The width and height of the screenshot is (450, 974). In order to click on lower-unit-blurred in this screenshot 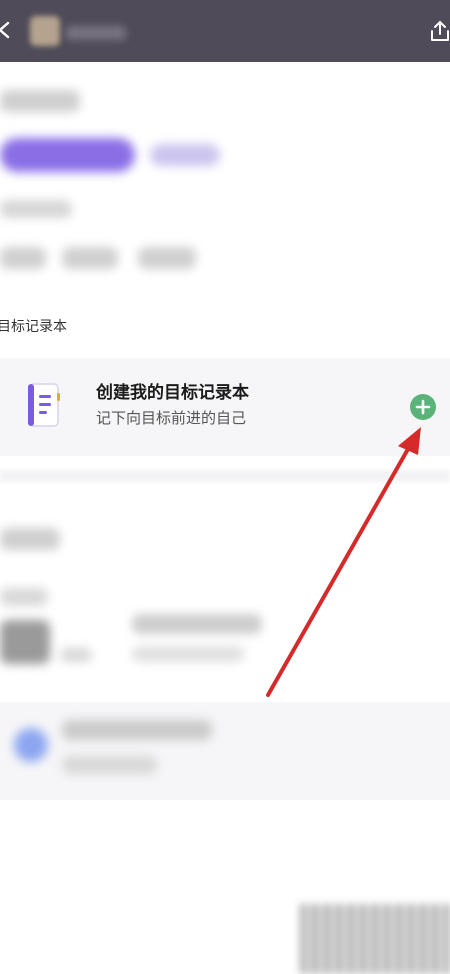, I will do `click(76, 655)`.